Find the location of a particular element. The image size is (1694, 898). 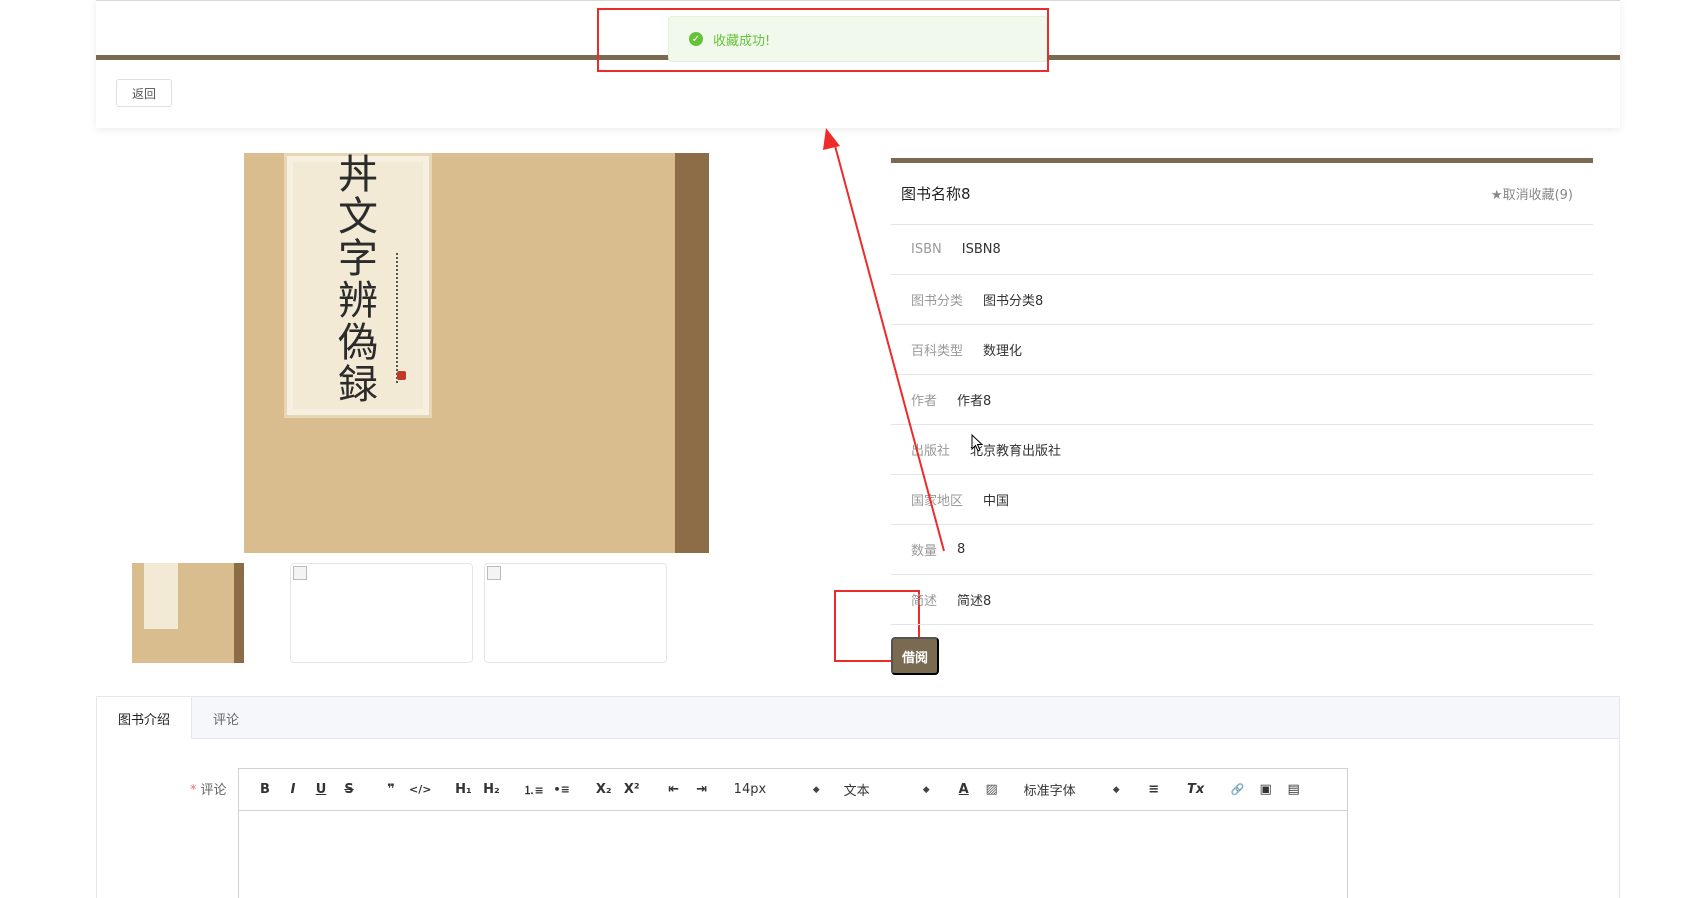

header-picker: 文本 ◆ is located at coordinates (887, 790).